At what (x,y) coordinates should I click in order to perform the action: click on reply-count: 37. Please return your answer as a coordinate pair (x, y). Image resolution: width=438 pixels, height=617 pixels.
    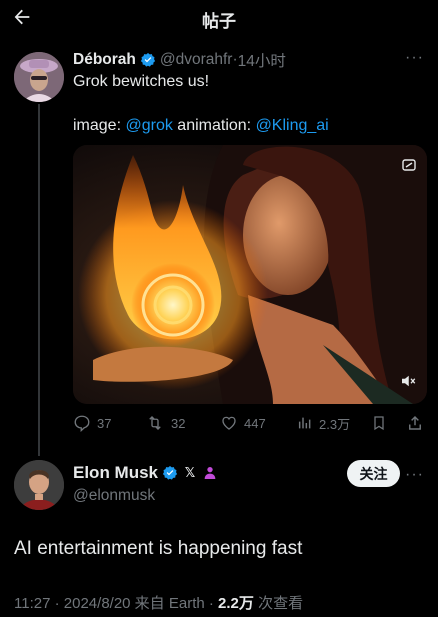
    Looking at the image, I should click on (104, 423).